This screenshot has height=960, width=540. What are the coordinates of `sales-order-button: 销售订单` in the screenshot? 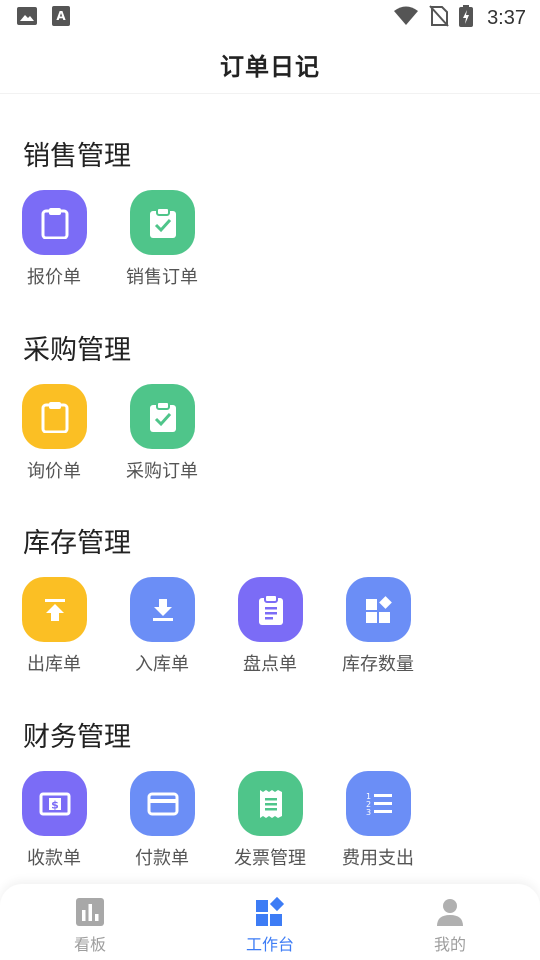 It's located at (162, 240).